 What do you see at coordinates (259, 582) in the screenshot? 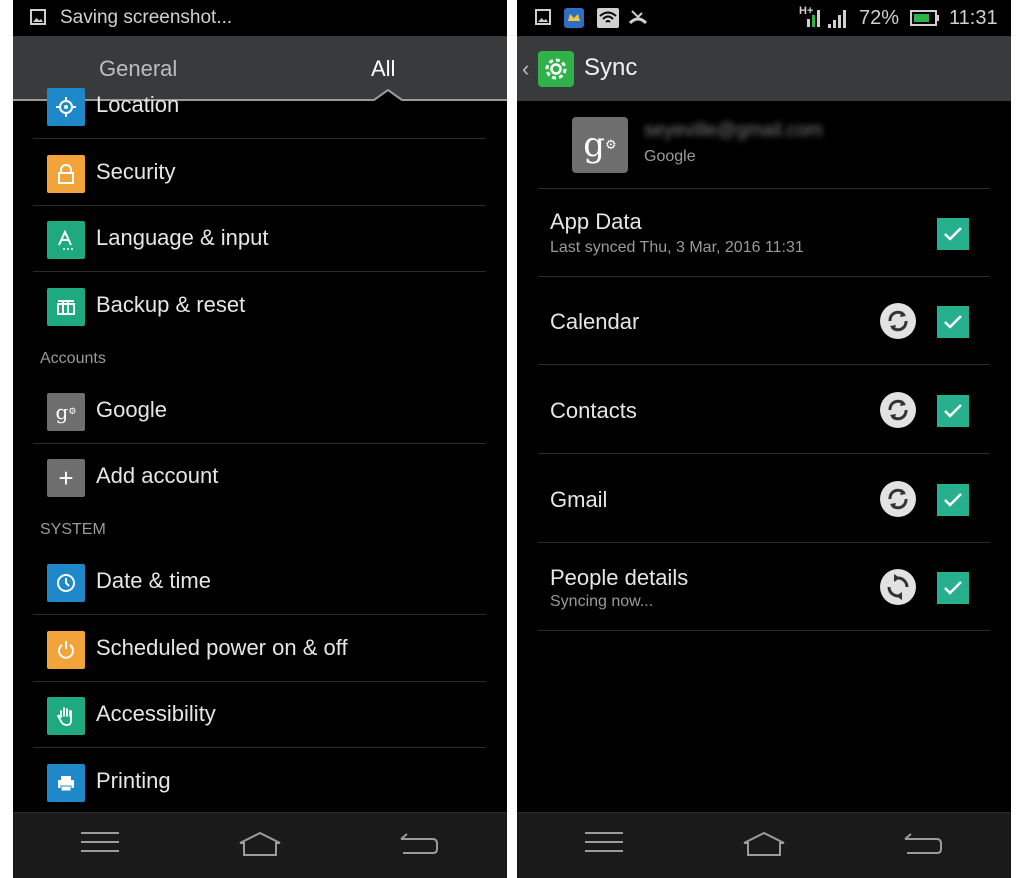
I see `settings-item-date-time: Date & time` at bounding box center [259, 582].